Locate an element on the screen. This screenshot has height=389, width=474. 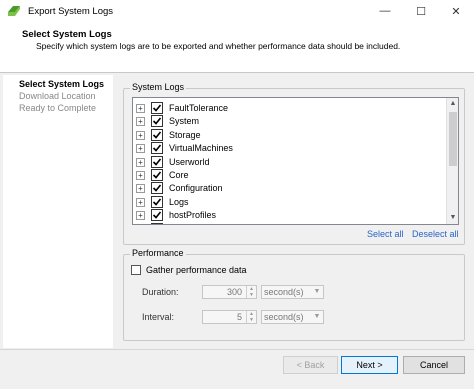
tree-row: + Configuration is located at coordinates (283, 188).